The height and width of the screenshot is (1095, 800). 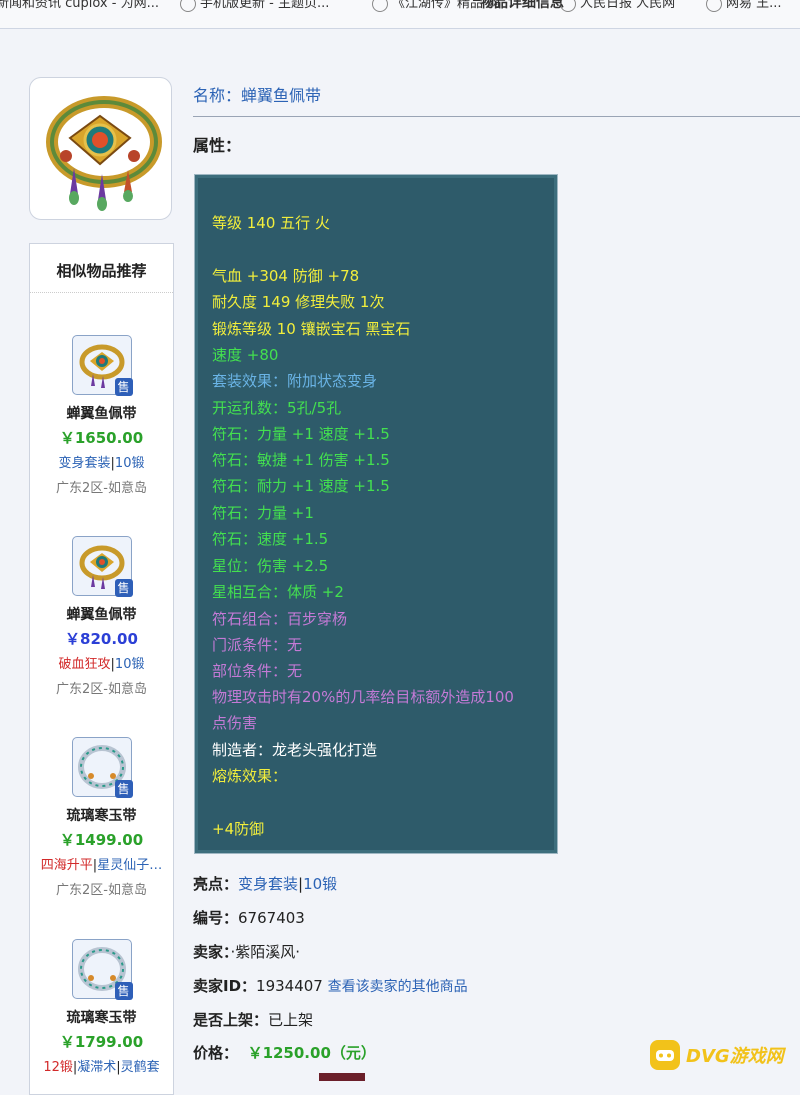 I want to click on tag: 变身套装, so click(x=85, y=463).